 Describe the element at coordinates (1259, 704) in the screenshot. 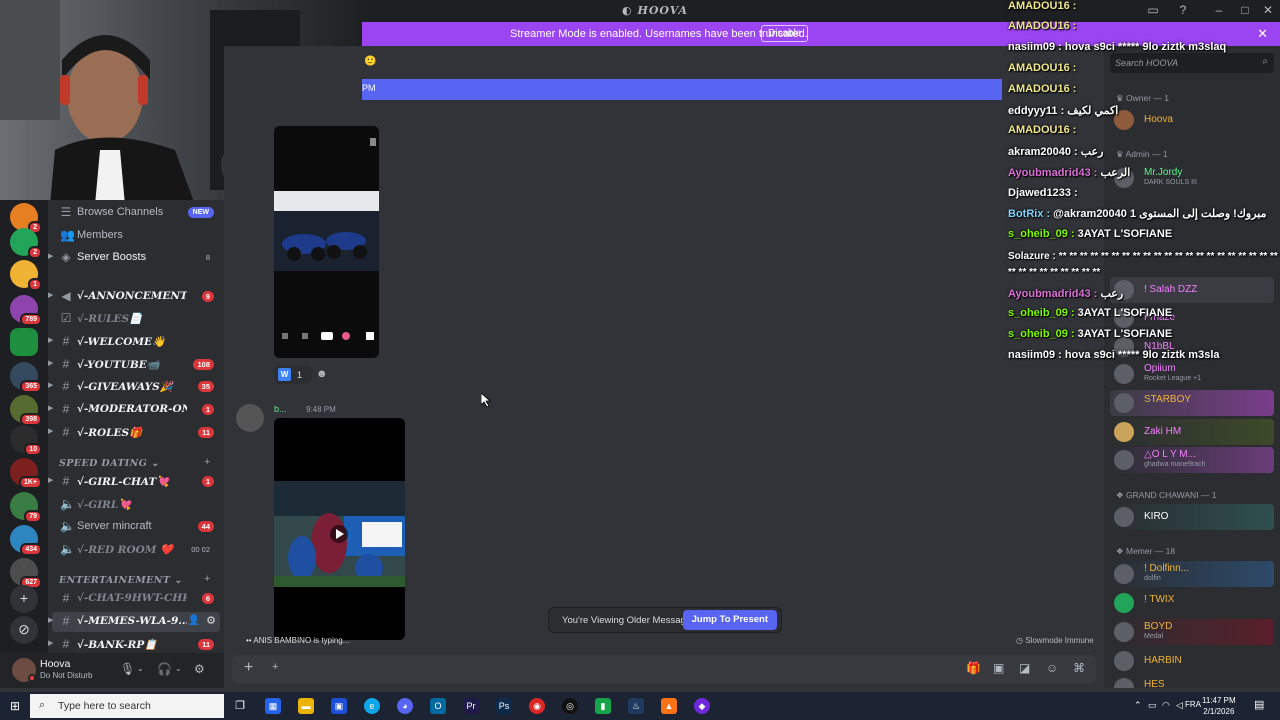

I see `notifications-icon: ▤` at that location.